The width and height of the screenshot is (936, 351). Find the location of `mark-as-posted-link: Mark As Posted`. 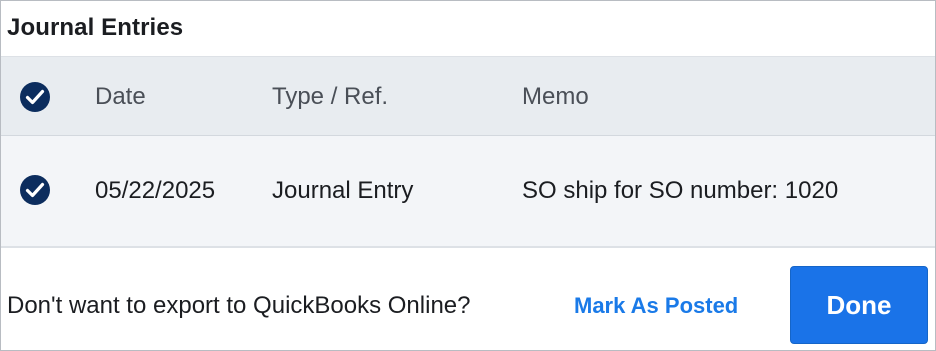

mark-as-posted-link: Mark As Posted is located at coordinates (656, 306).